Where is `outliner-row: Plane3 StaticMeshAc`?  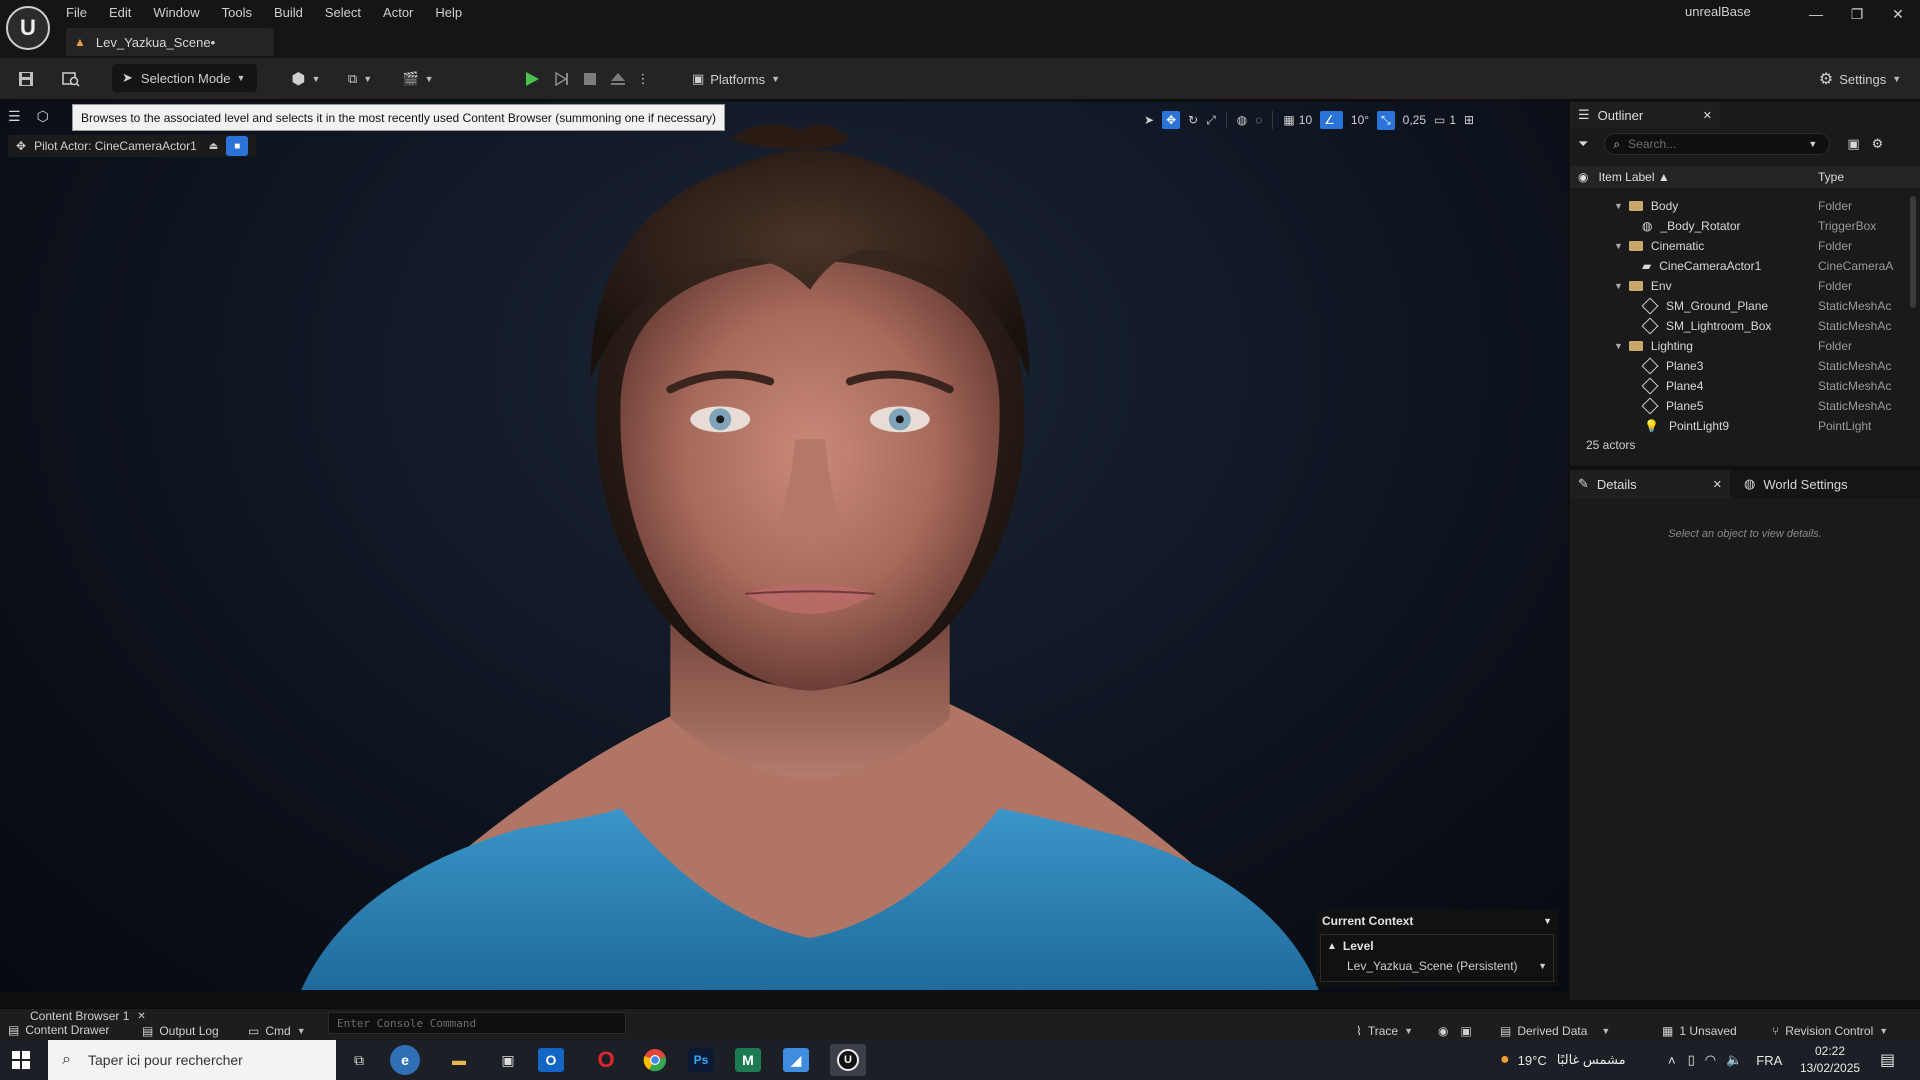
outliner-row: Plane3 StaticMeshAc is located at coordinates (1740, 366).